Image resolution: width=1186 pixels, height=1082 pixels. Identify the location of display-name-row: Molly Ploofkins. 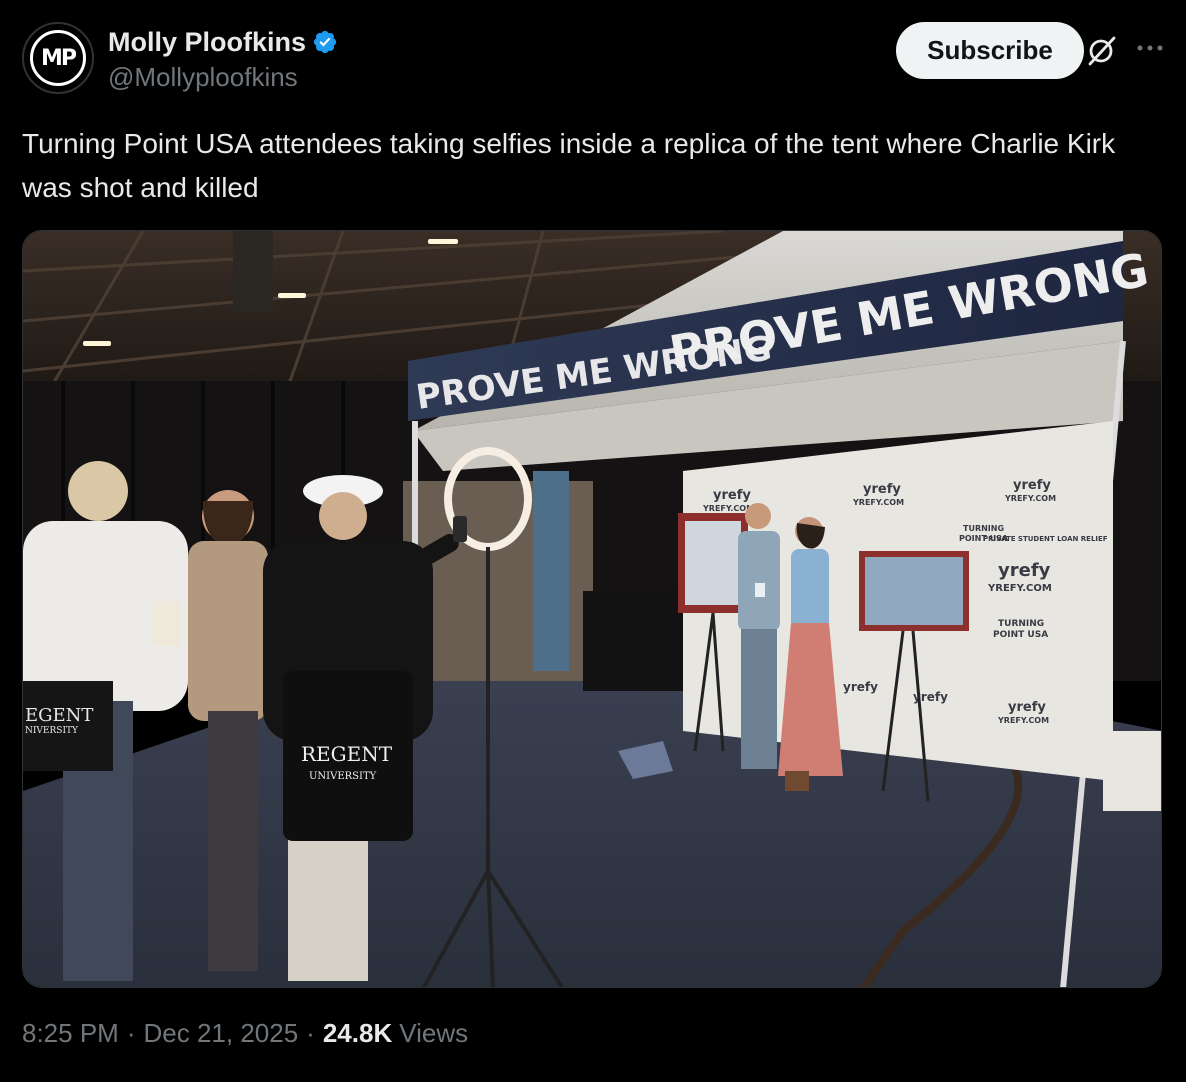
(223, 42).